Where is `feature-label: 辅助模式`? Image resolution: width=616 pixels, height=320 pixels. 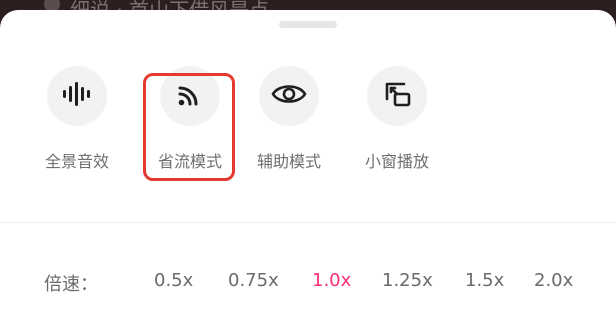
feature-label: 辅助模式 is located at coordinates (288, 161).